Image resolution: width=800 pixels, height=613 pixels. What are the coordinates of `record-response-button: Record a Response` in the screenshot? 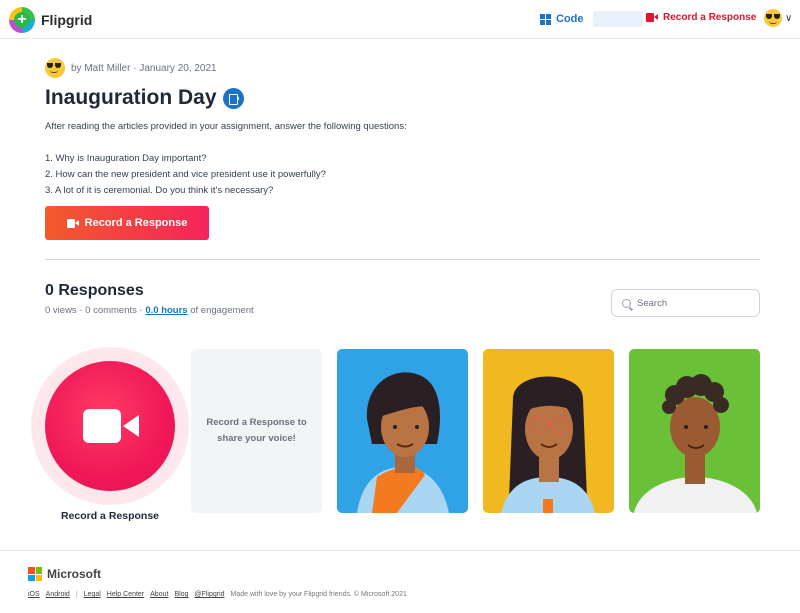 It's located at (127, 223).